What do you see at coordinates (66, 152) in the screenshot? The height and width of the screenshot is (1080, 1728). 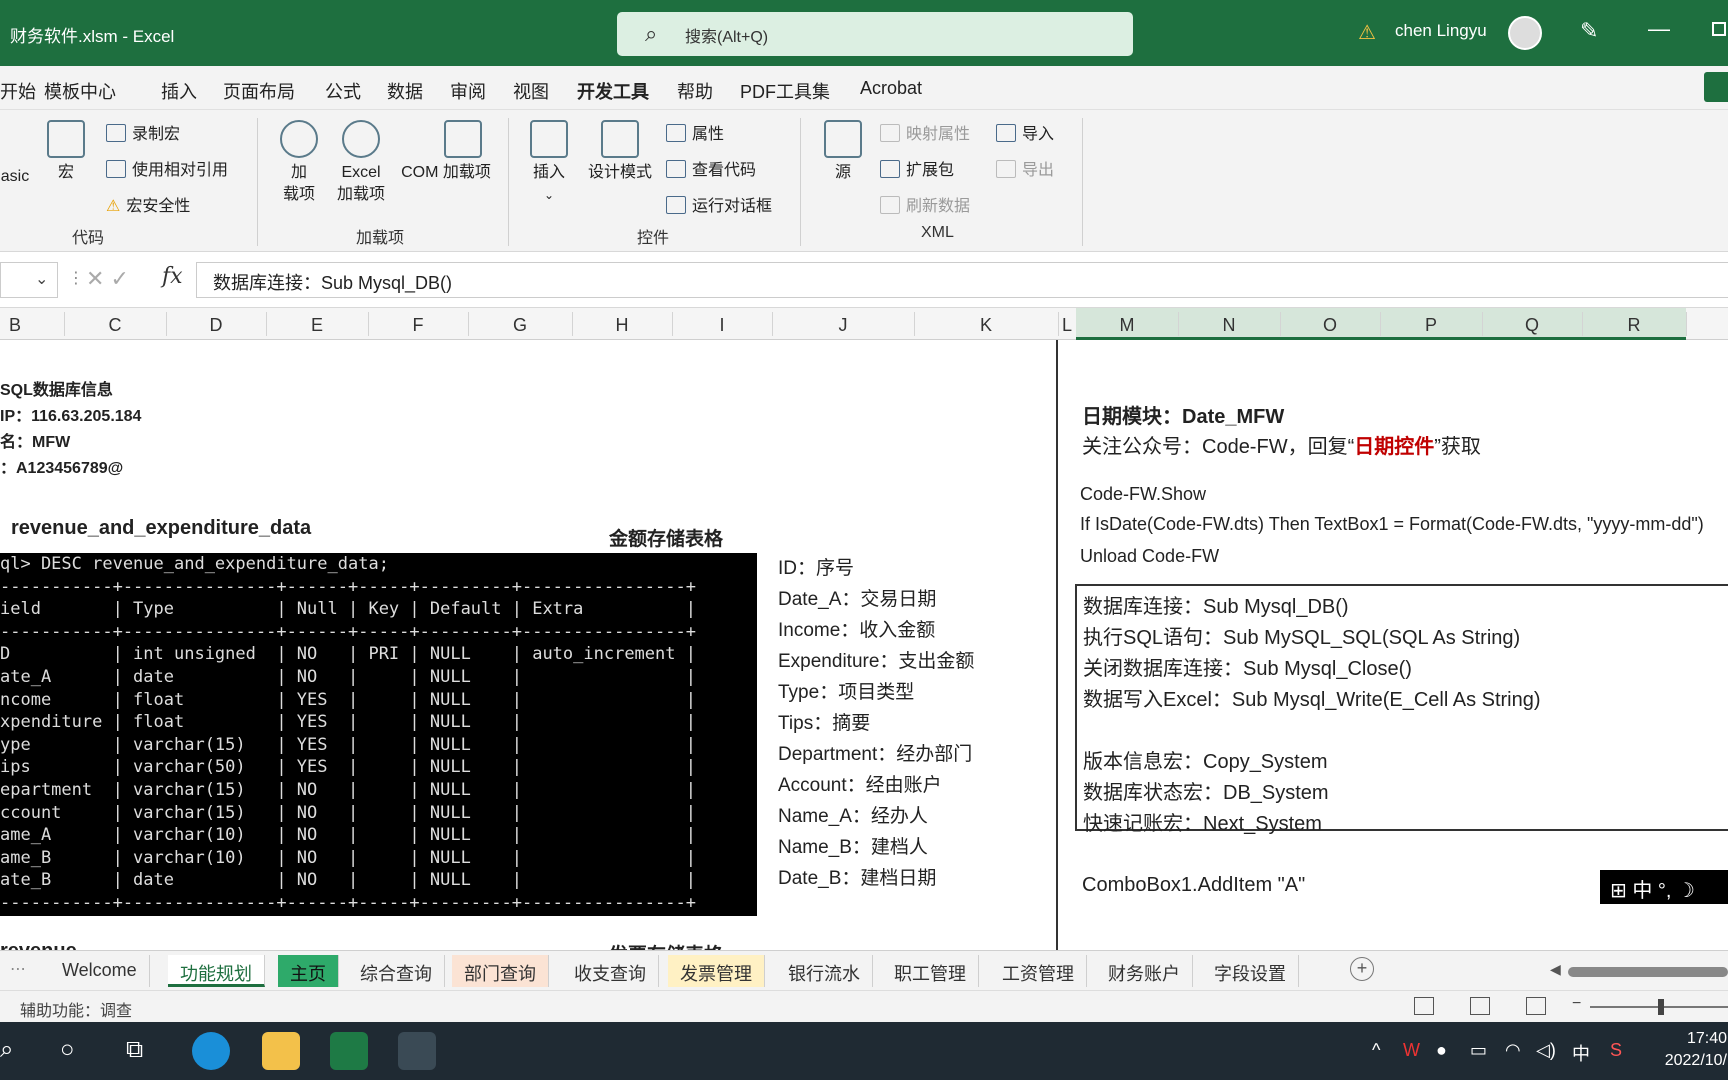 I see `macro-button: 宏` at bounding box center [66, 152].